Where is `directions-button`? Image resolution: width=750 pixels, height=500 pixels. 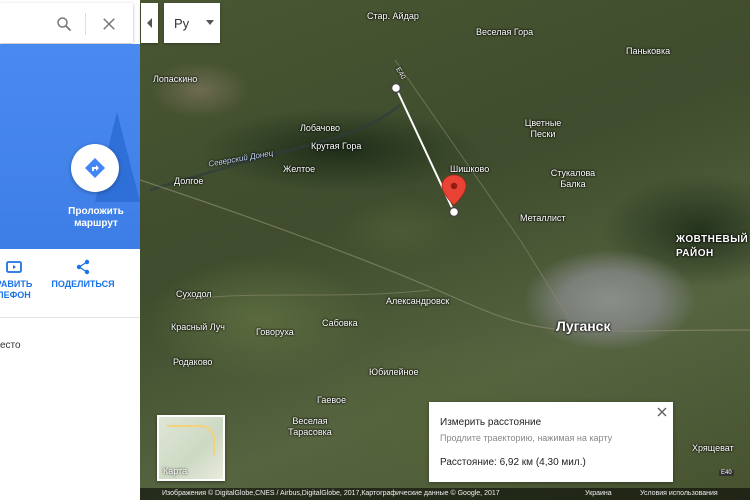 directions-button is located at coordinates (95, 168).